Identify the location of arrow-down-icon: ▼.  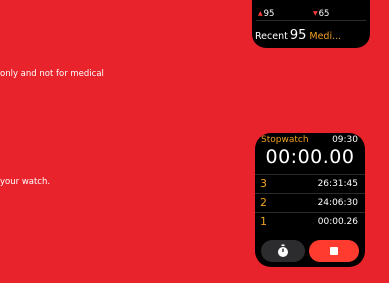
(315, 13).